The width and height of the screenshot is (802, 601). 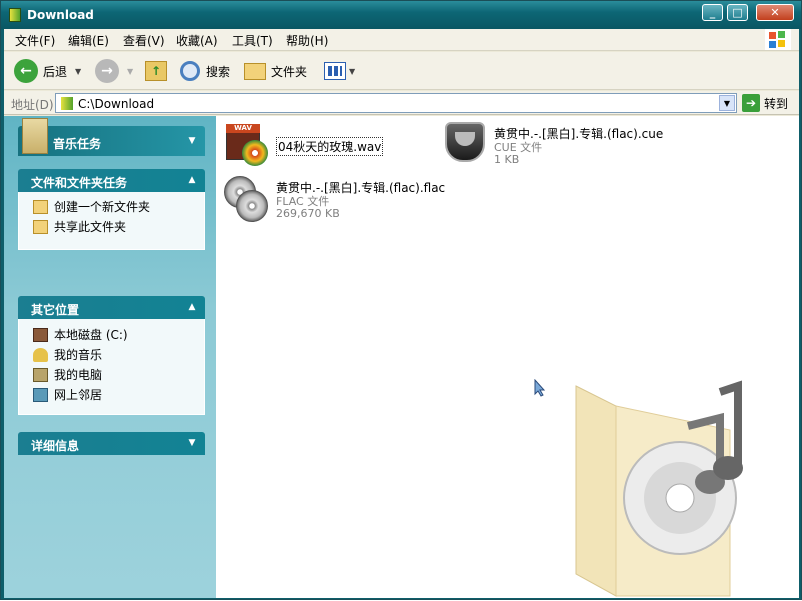 What do you see at coordinates (252, 40) in the screenshot?
I see `menu-tools: 工具(T)` at bounding box center [252, 40].